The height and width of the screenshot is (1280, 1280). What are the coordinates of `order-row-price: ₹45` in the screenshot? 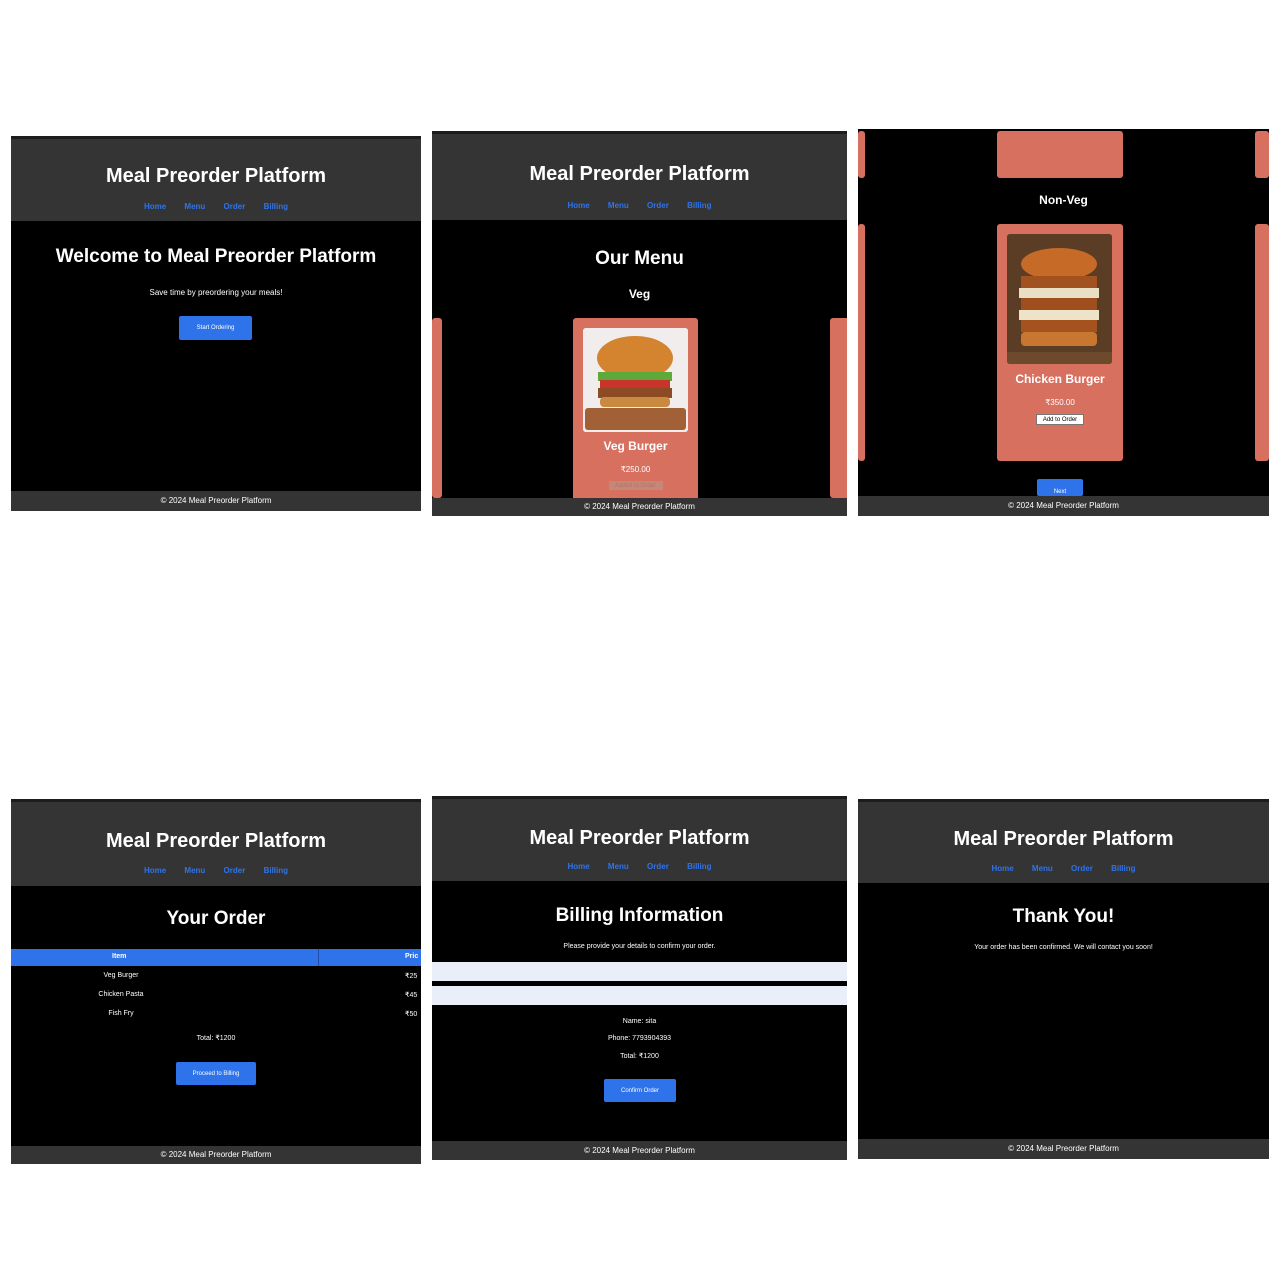 It's located at (411, 995).